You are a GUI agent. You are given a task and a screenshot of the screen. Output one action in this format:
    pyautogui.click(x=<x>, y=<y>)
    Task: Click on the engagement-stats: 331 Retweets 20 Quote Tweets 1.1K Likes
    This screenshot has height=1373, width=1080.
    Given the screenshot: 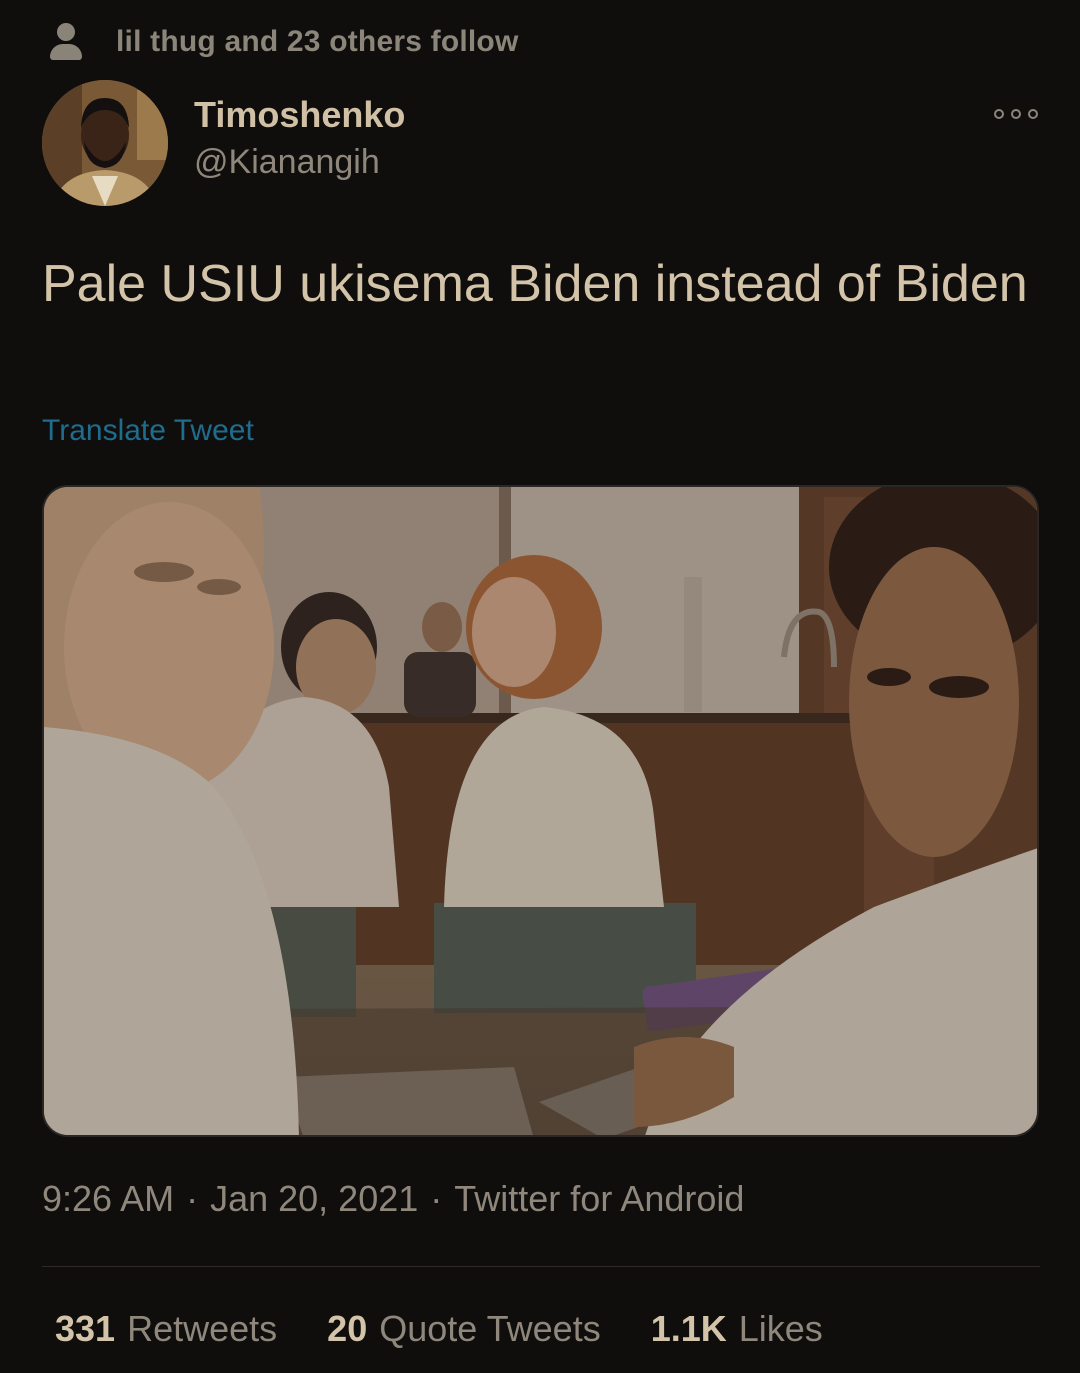 What is the action you would take?
    pyautogui.click(x=464, y=1329)
    